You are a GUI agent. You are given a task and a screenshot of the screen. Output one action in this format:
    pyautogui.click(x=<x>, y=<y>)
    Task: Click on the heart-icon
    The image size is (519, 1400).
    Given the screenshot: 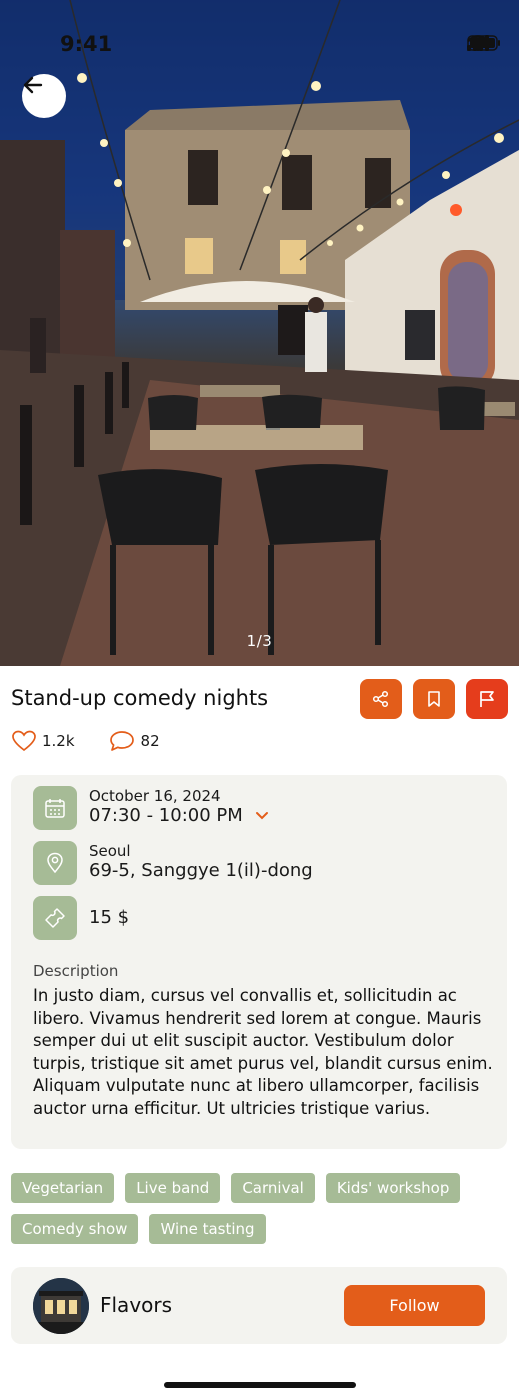 What is the action you would take?
    pyautogui.click(x=24, y=741)
    